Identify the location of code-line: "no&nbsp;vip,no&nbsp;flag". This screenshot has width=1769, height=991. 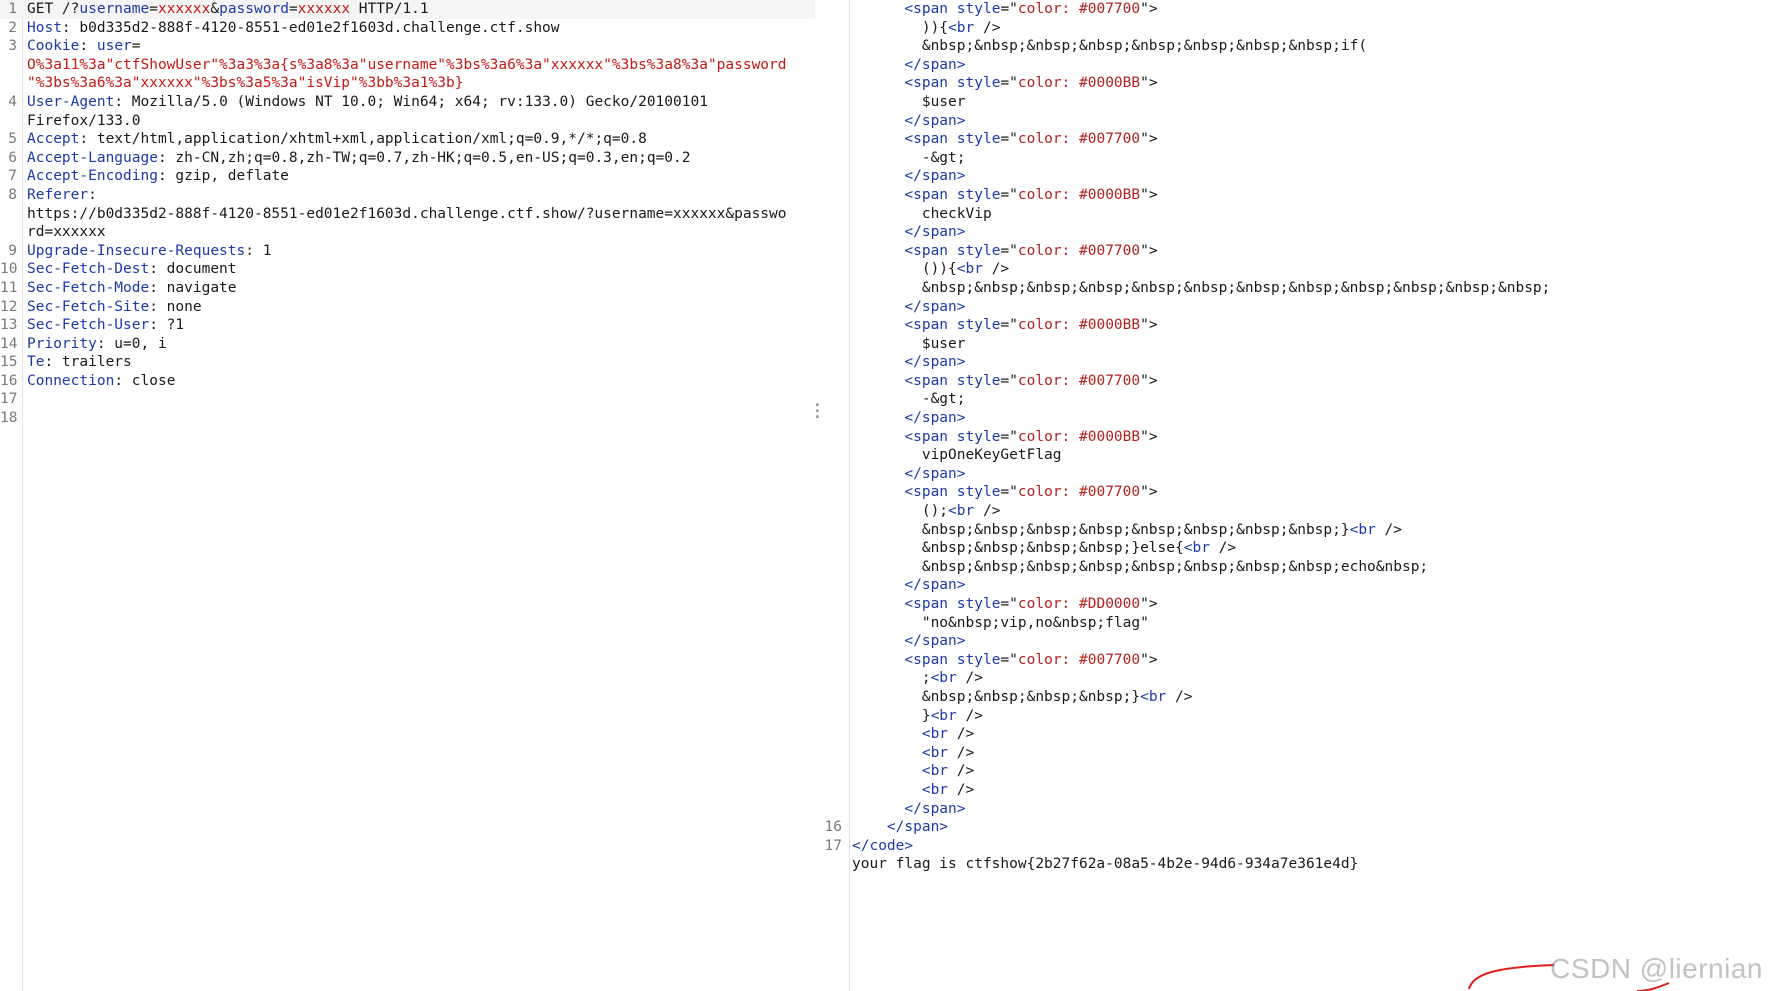
(1294, 623).